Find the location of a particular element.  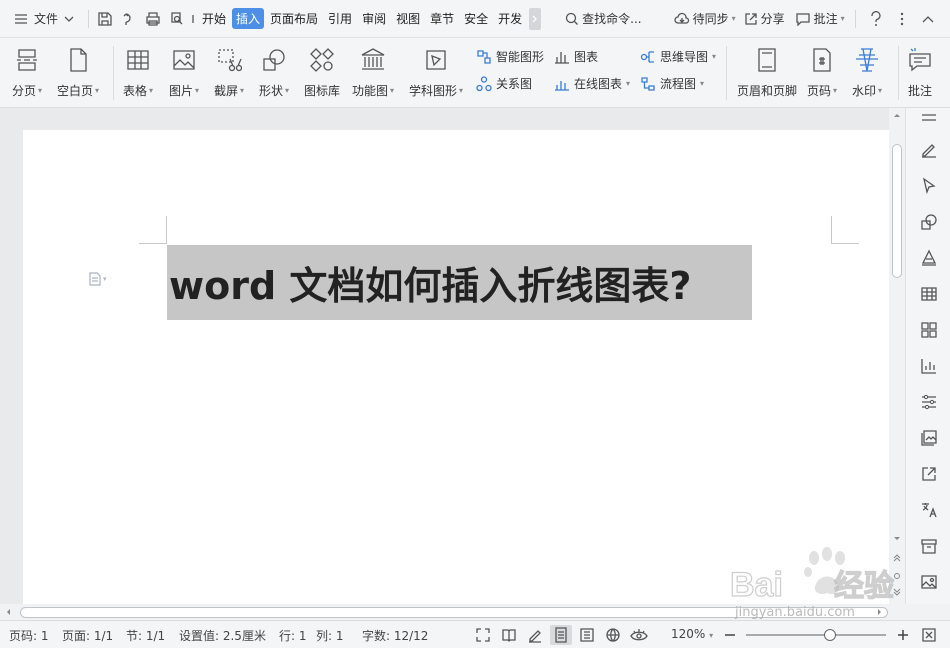

blank-page-button: 空白页 ▾ is located at coordinates (78, 72).